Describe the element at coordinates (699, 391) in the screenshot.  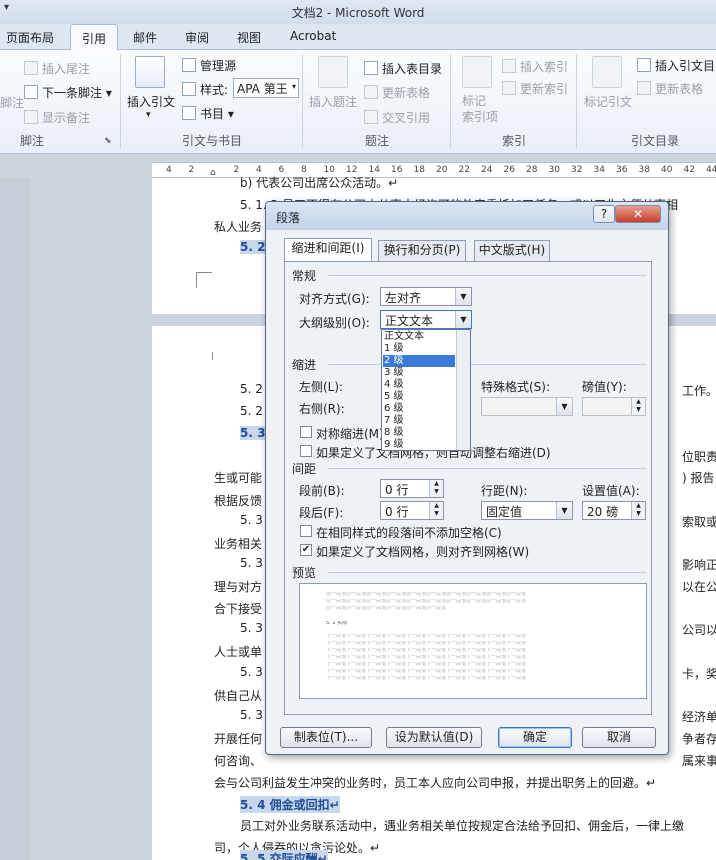
I see `body-text: 工作。↵` at that location.